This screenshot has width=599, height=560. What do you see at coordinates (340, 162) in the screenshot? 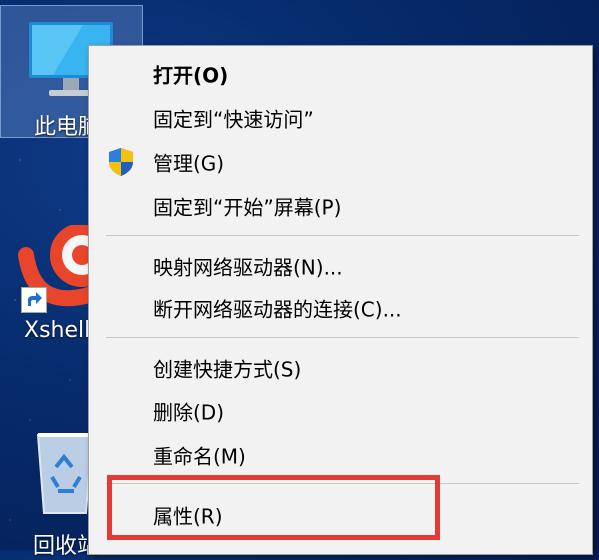
I see `menu-item-manage: 管理(G)` at bounding box center [340, 162].